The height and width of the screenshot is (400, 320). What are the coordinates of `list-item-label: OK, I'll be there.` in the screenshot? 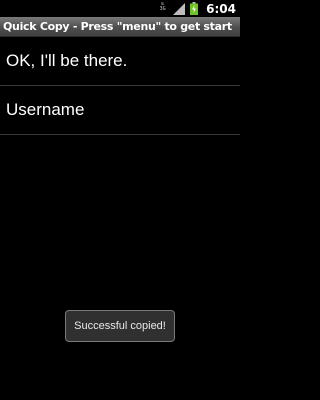 It's located at (67, 60).